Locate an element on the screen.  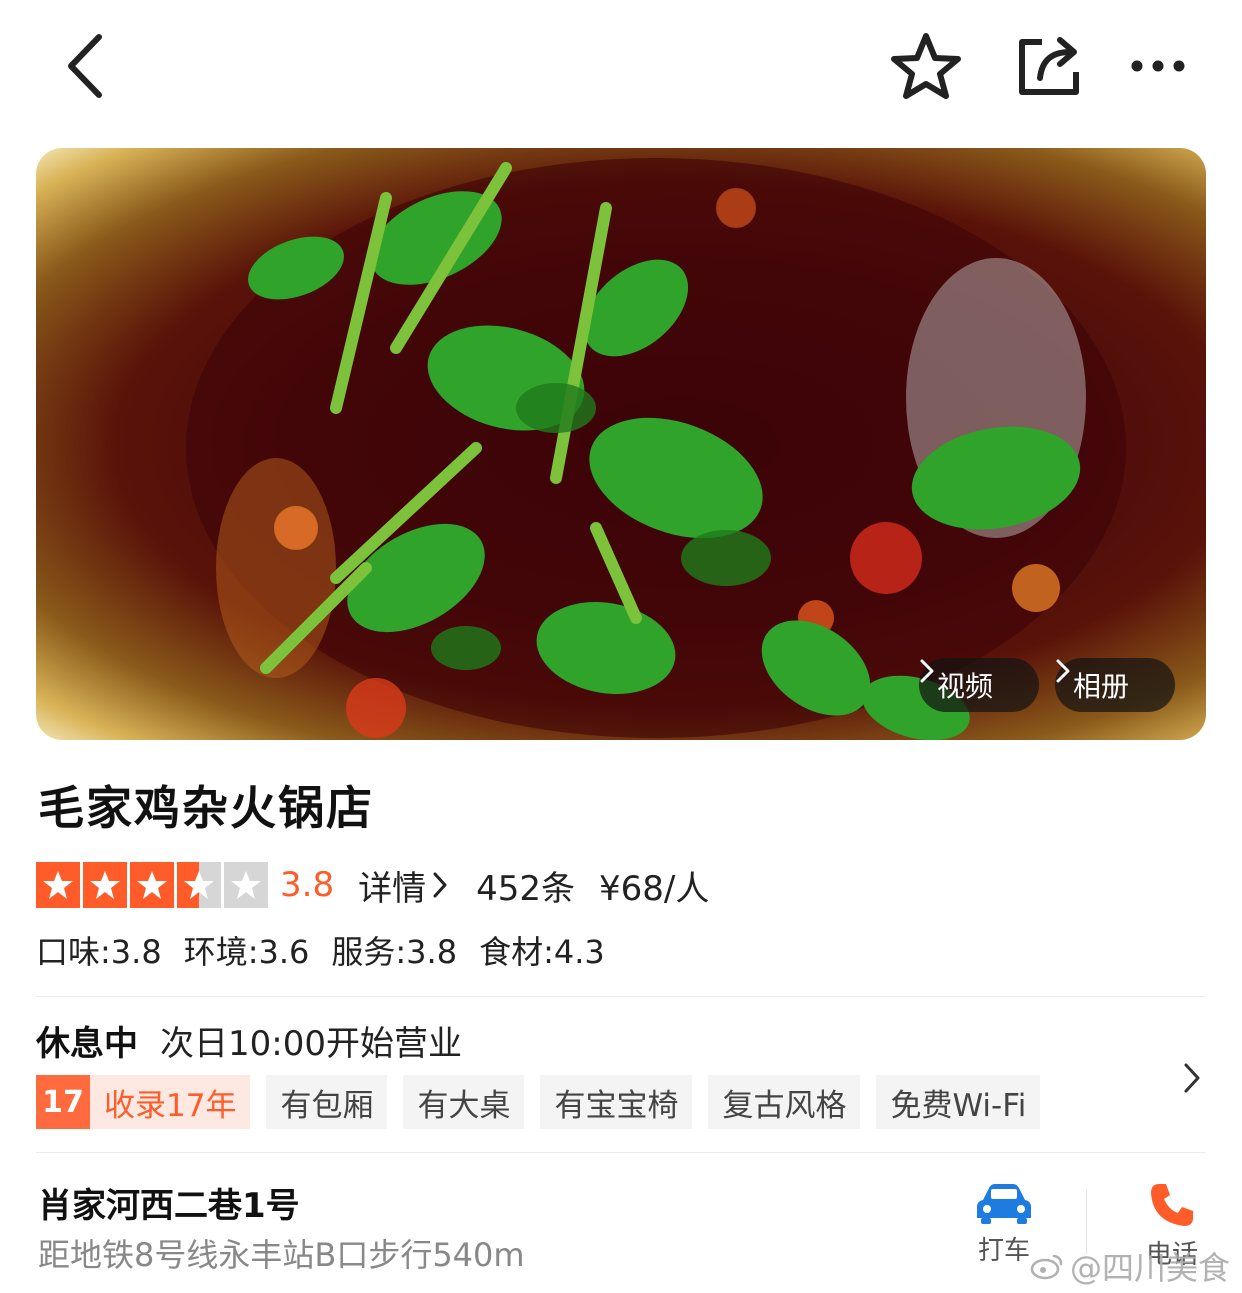
taxi-label: 打车 is located at coordinates (1003, 1251).